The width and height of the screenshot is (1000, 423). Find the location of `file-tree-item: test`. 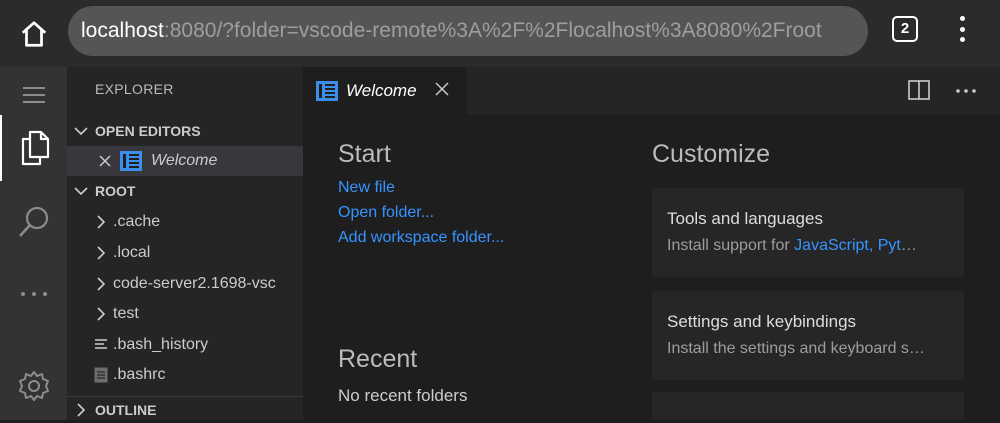

file-tree-item: test is located at coordinates (185, 314).